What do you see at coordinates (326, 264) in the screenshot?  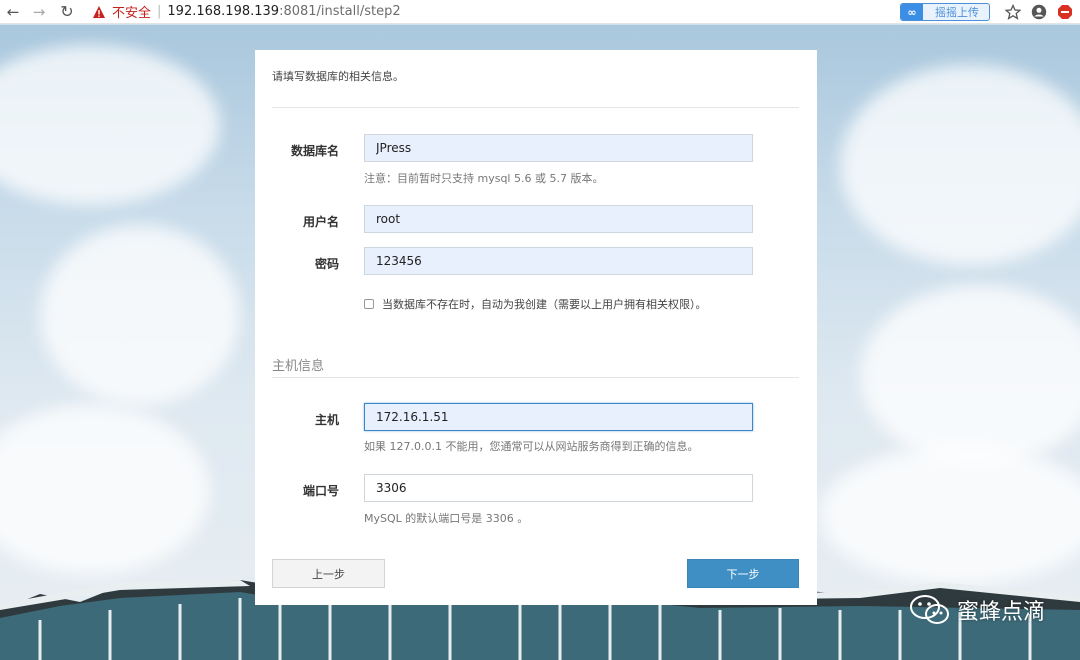 I see `password-label: 密码` at bounding box center [326, 264].